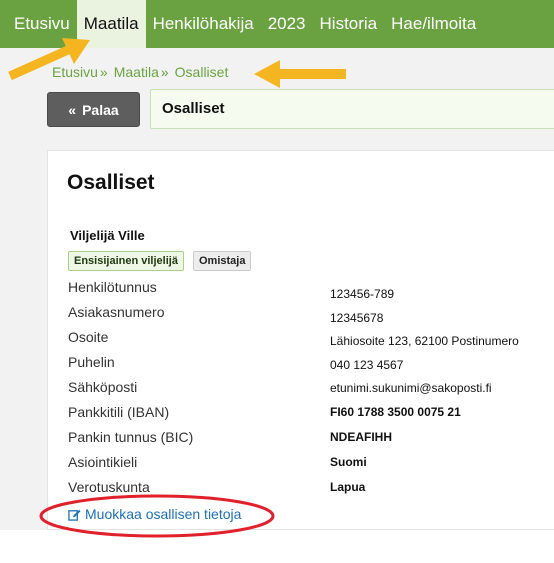  I want to click on nav-item-2023: 2023, so click(287, 24).